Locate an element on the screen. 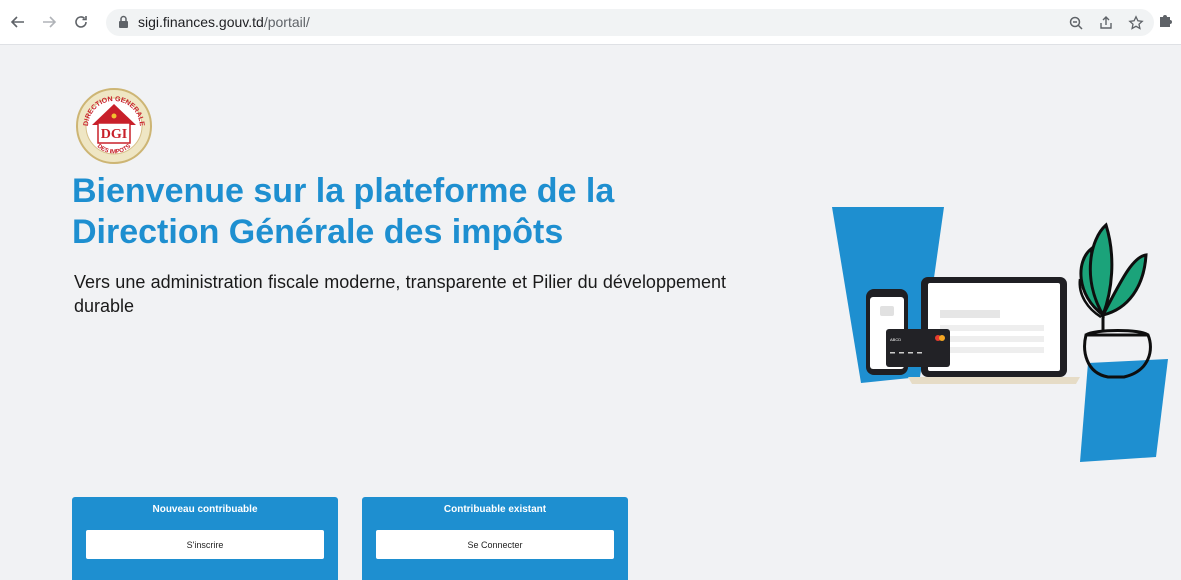 The width and height of the screenshot is (1181, 580). page-title-line-1: Bienvenue sur la plateforme de la is located at coordinates (343, 191).